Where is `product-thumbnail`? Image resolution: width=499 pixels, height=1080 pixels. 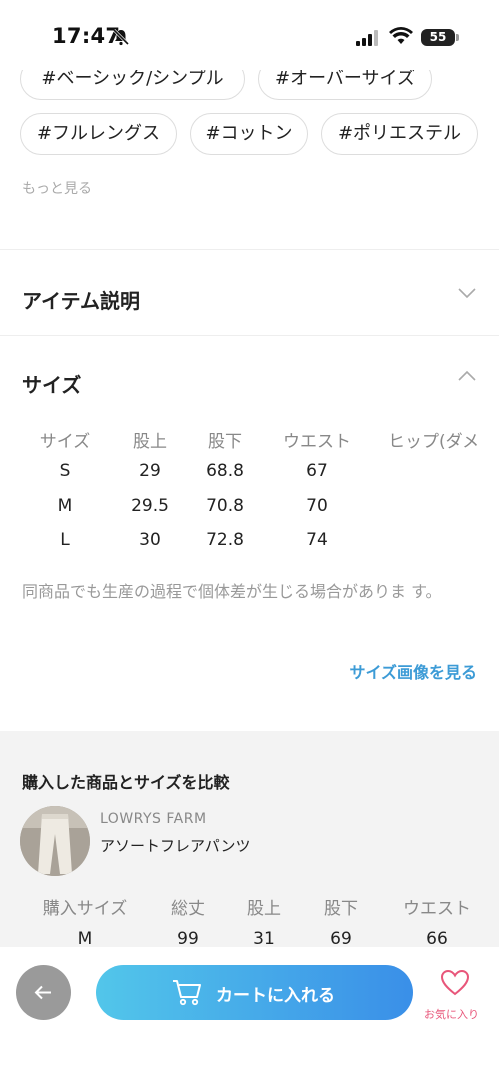 product-thumbnail is located at coordinates (55, 841).